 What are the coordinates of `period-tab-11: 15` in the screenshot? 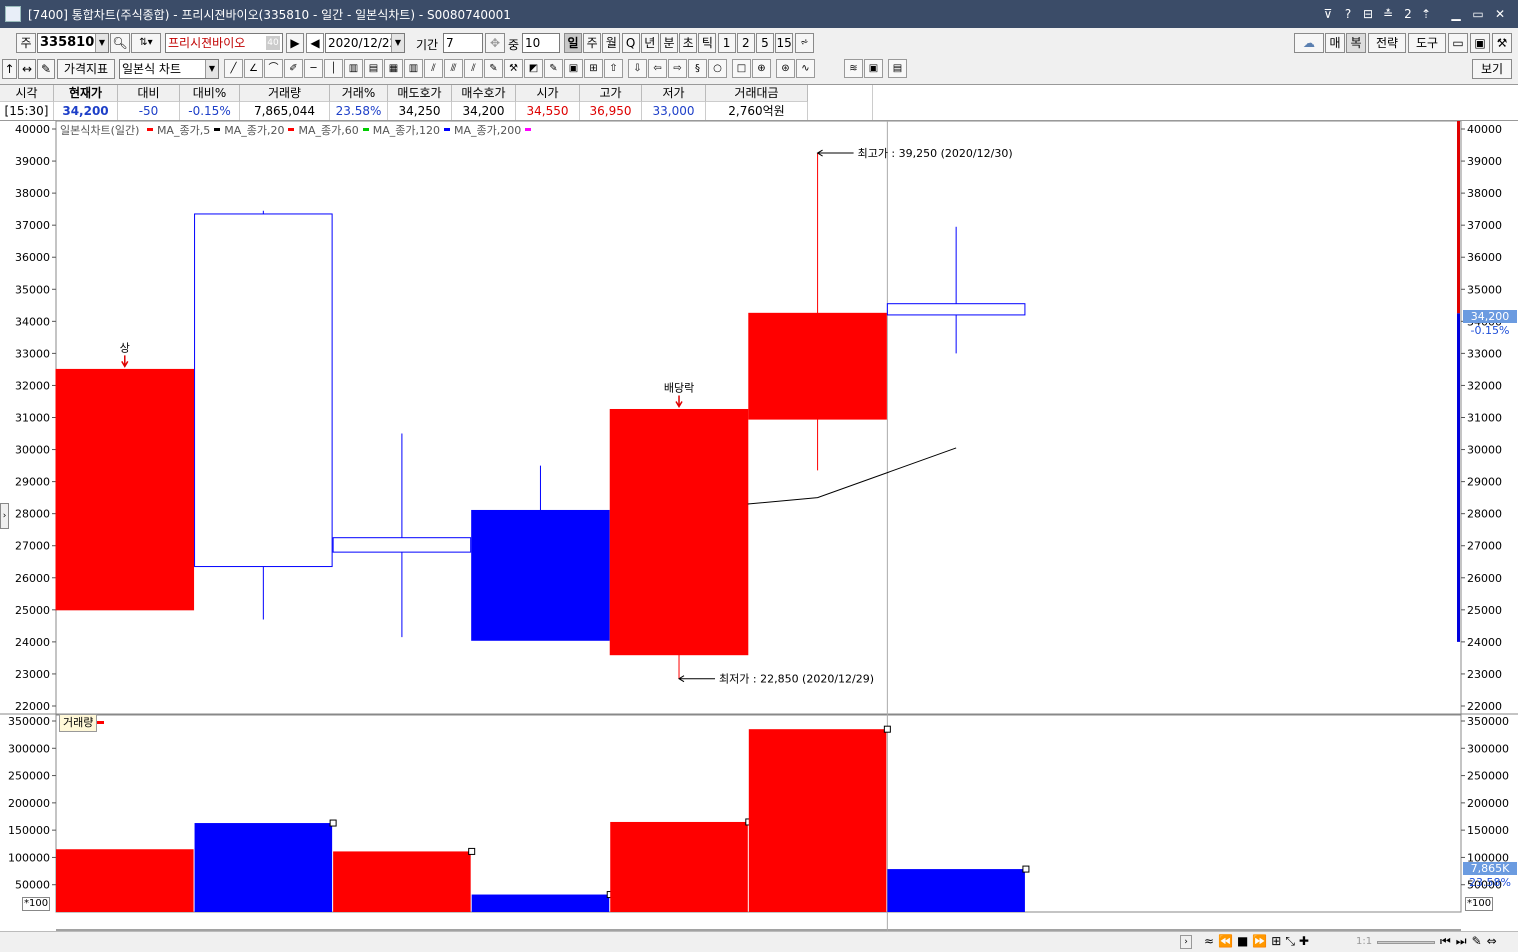 It's located at (784, 43).